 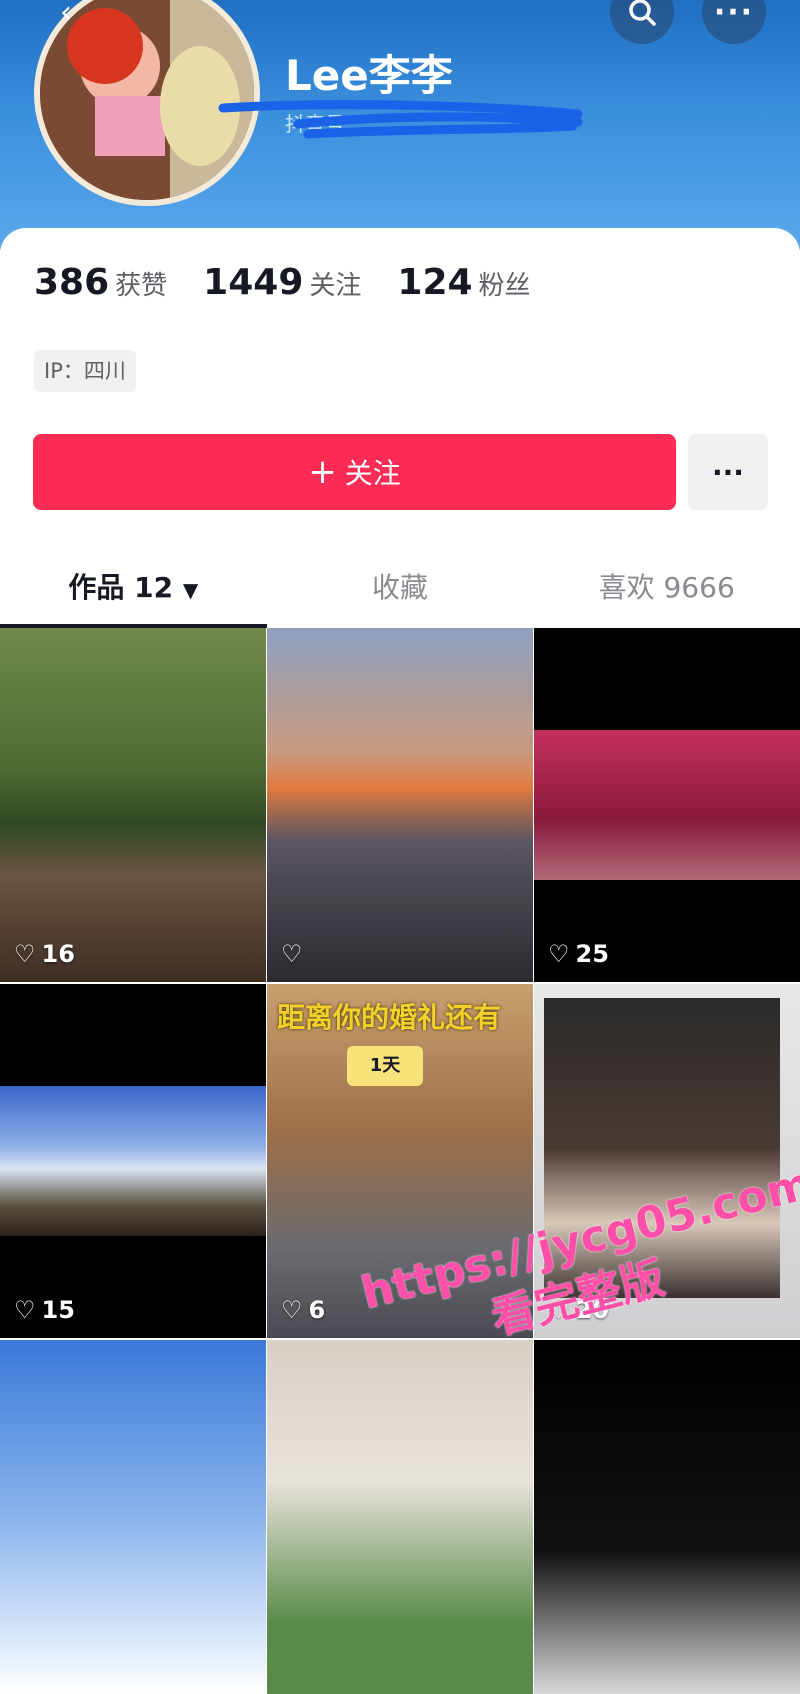 What do you see at coordinates (133, 805) in the screenshot?
I see `video-thumbnail: ♡ 16` at bounding box center [133, 805].